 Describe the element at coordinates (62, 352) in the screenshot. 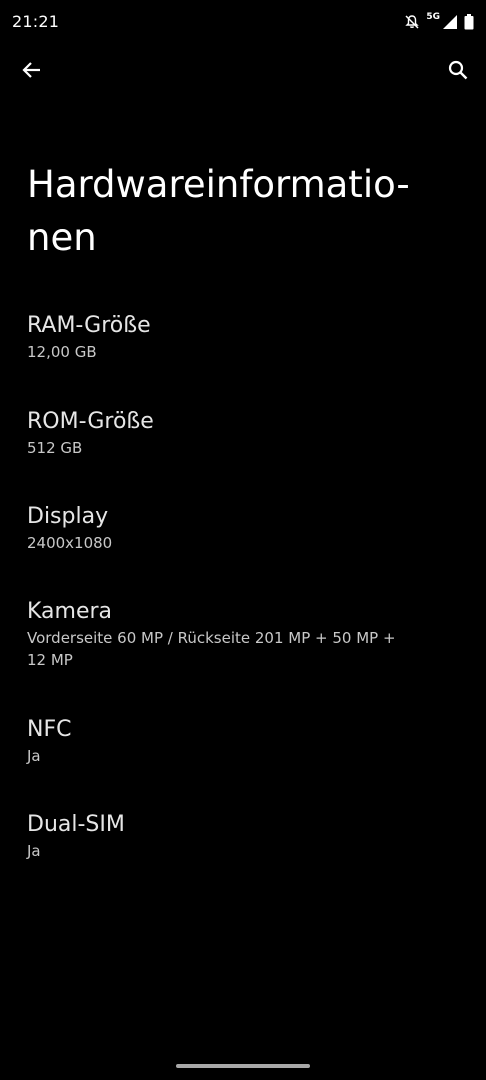

I see `item-value: 12,00 GB` at that location.